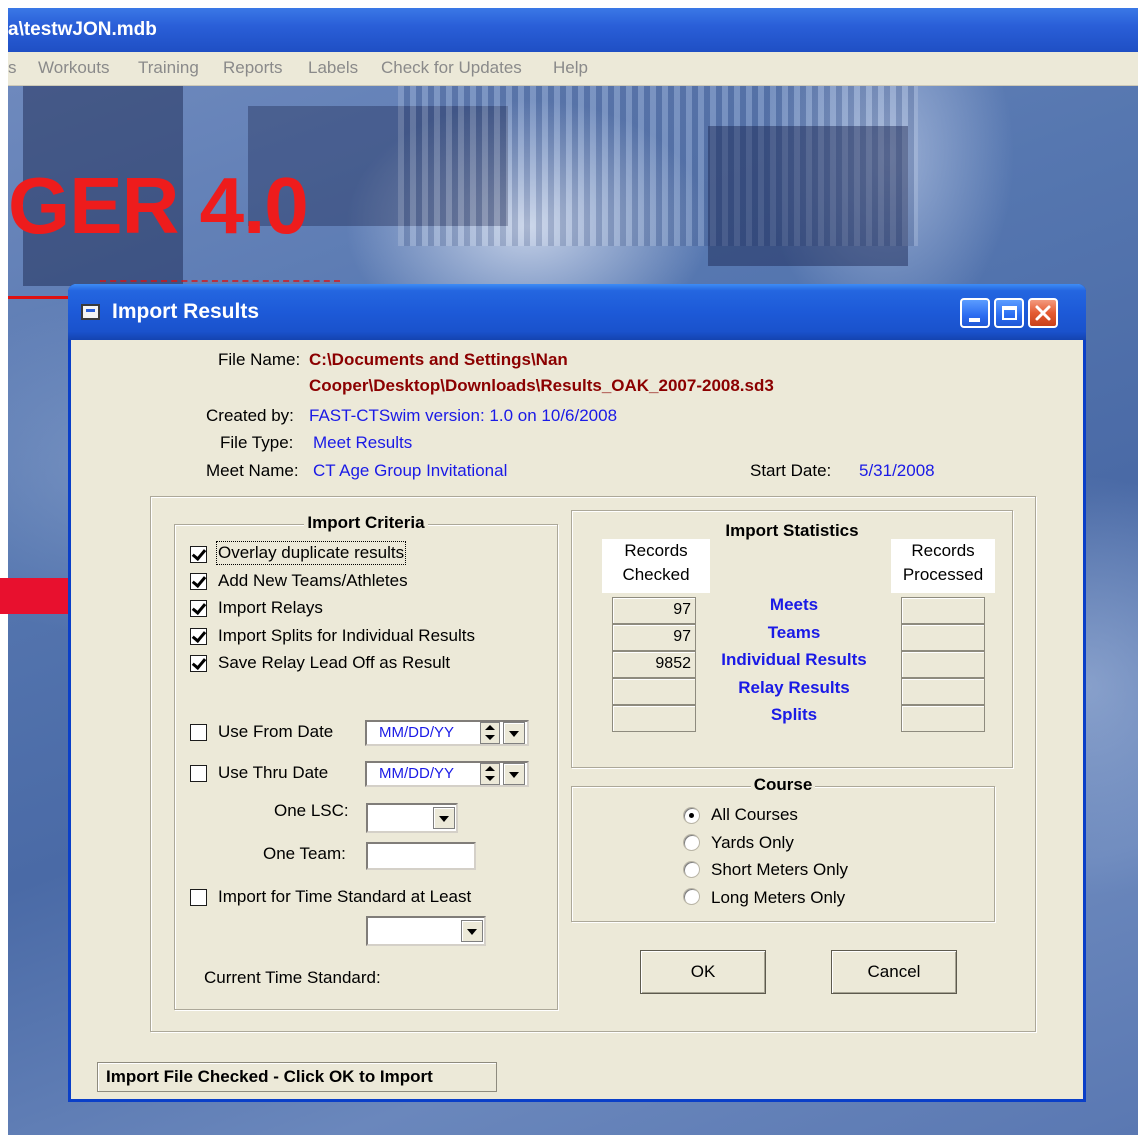 This screenshot has height=1135, width=1138. Describe the element at coordinates (334, 663) in the screenshot. I see `save-relay-leadoff-label: Save Relay Lead Off as Result` at that location.